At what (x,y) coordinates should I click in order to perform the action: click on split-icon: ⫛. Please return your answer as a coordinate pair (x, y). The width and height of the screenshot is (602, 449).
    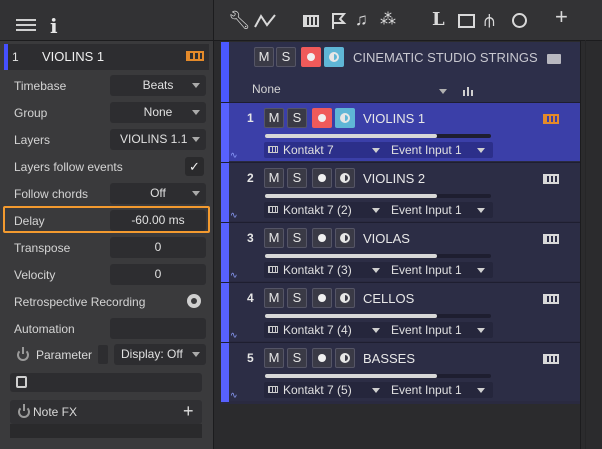
    Looking at the image, I should click on (489, 20).